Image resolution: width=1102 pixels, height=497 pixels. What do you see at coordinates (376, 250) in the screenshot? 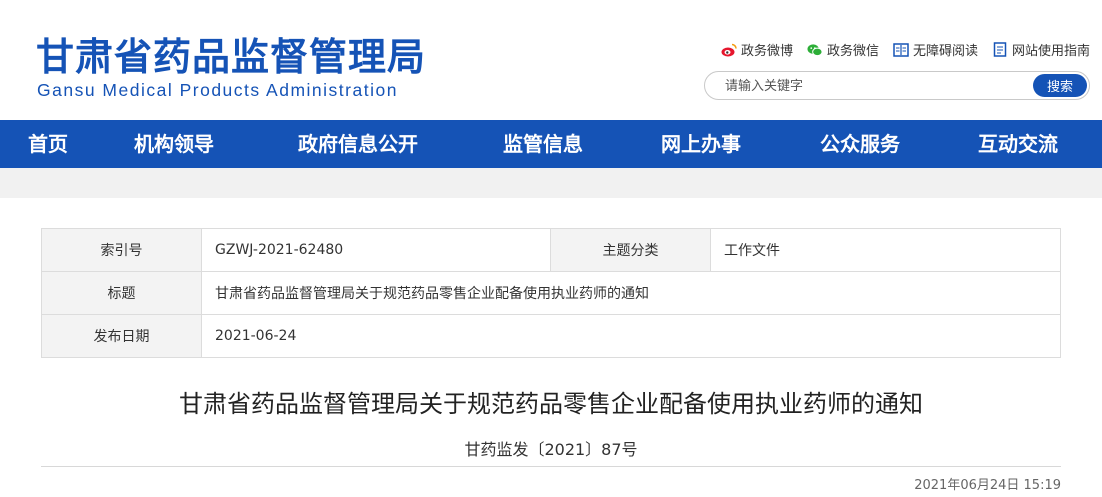
I see `index-value: GZWJ-2021-62480` at bounding box center [376, 250].